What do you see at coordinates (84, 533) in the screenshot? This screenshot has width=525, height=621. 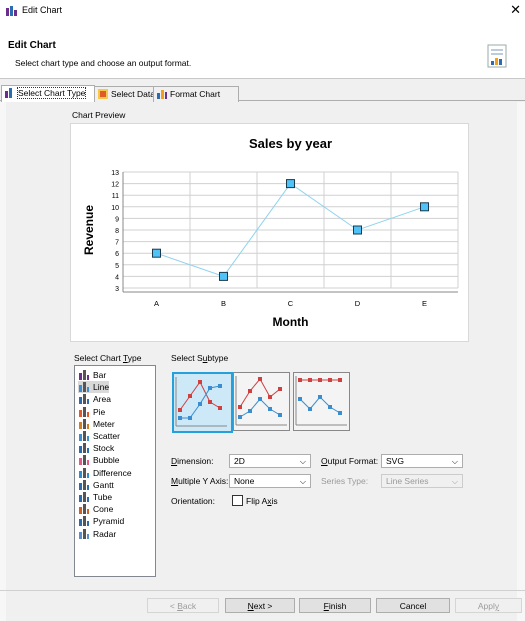 I see `radar-chart-icon` at bounding box center [84, 533].